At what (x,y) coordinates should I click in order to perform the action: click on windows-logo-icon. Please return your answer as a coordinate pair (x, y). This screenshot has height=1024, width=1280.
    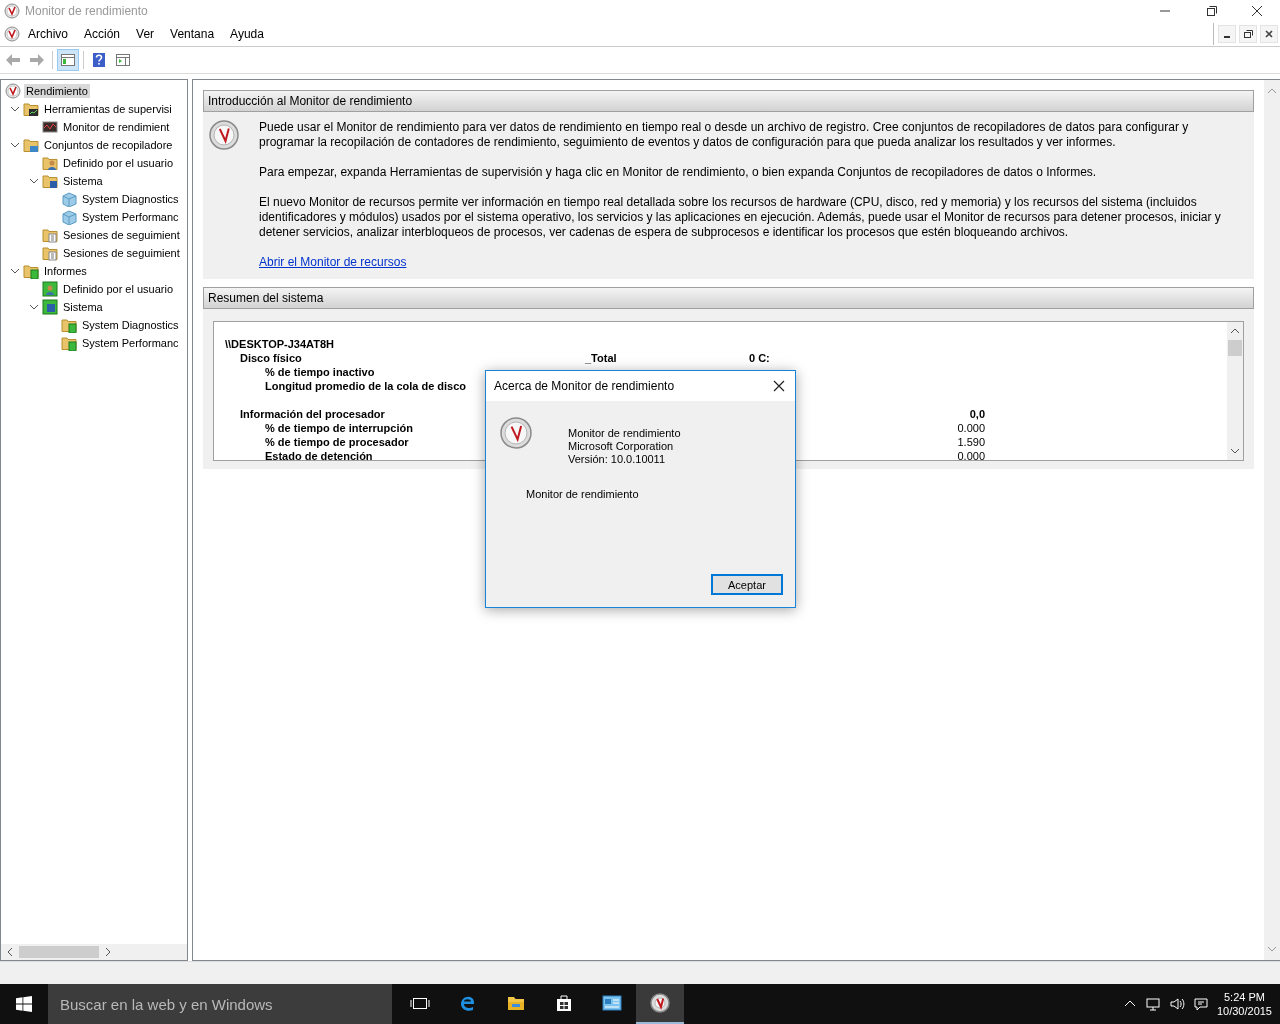
    Looking at the image, I should click on (24, 1004).